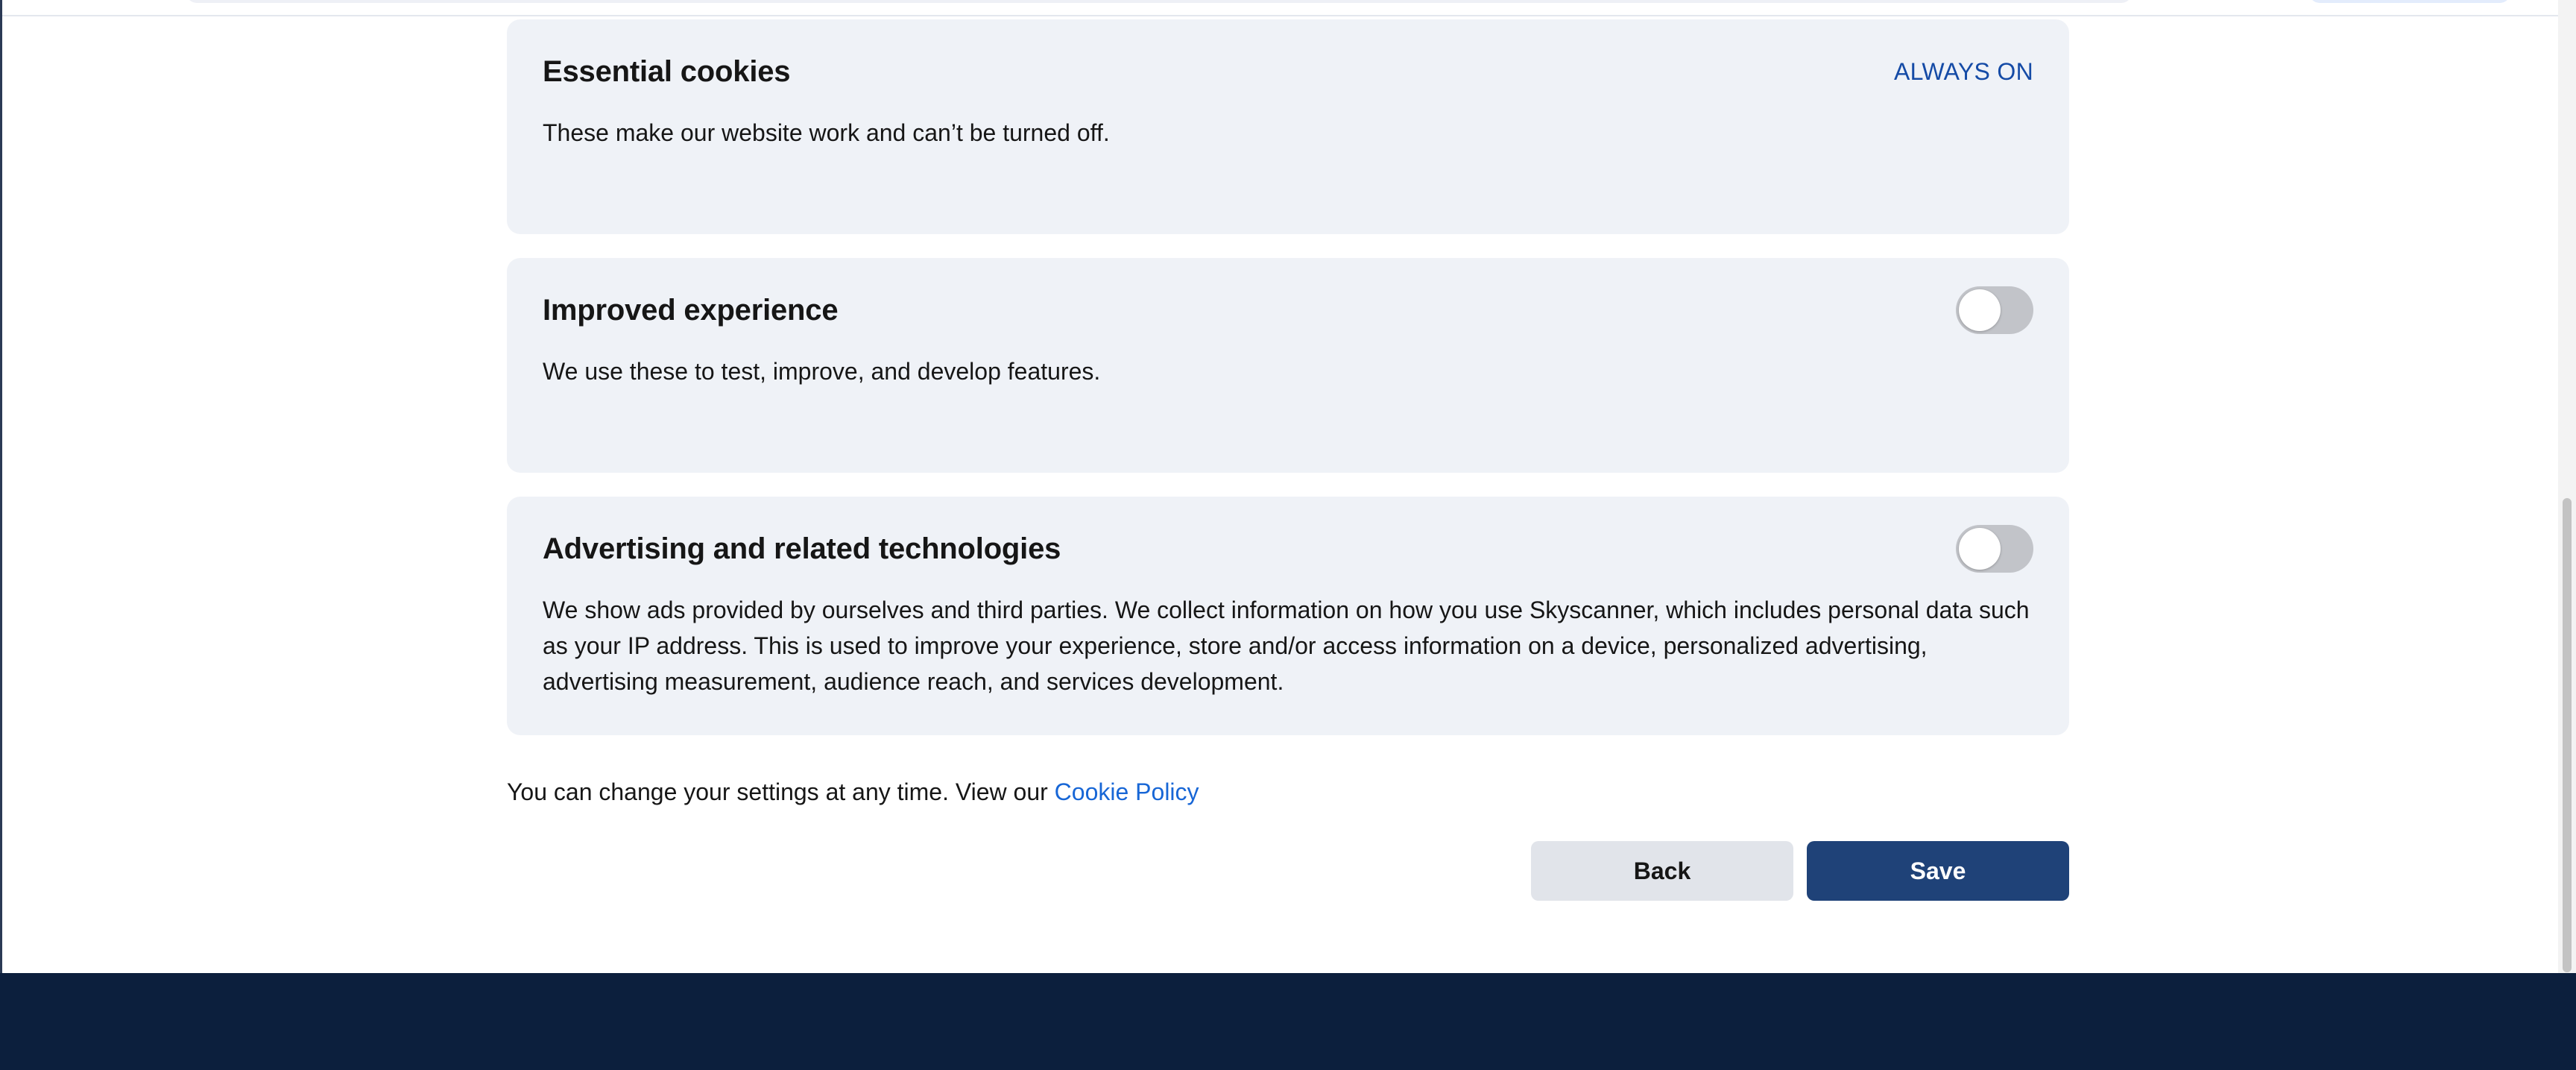 The image size is (2576, 1070). Describe the element at coordinates (1662, 871) in the screenshot. I see `back-button: Back` at that location.